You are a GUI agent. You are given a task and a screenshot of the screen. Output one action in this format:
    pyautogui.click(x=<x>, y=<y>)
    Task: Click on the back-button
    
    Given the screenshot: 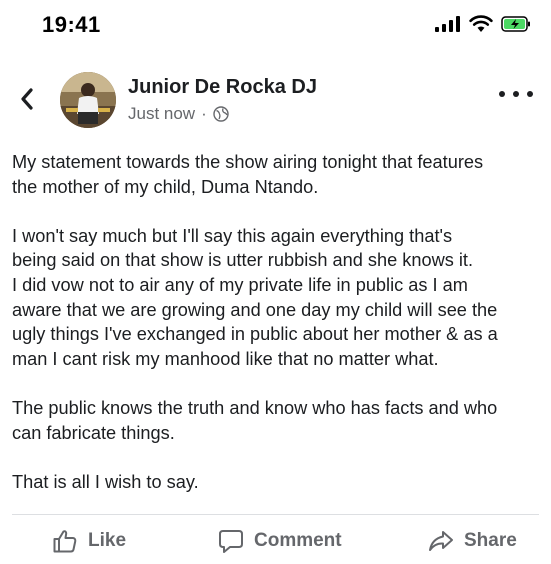 What is the action you would take?
    pyautogui.click(x=27, y=99)
    